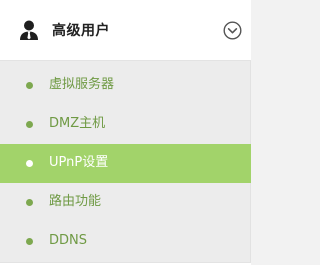 The height and width of the screenshot is (265, 320). I want to click on menu-item-label: DDNS, so click(68, 240).